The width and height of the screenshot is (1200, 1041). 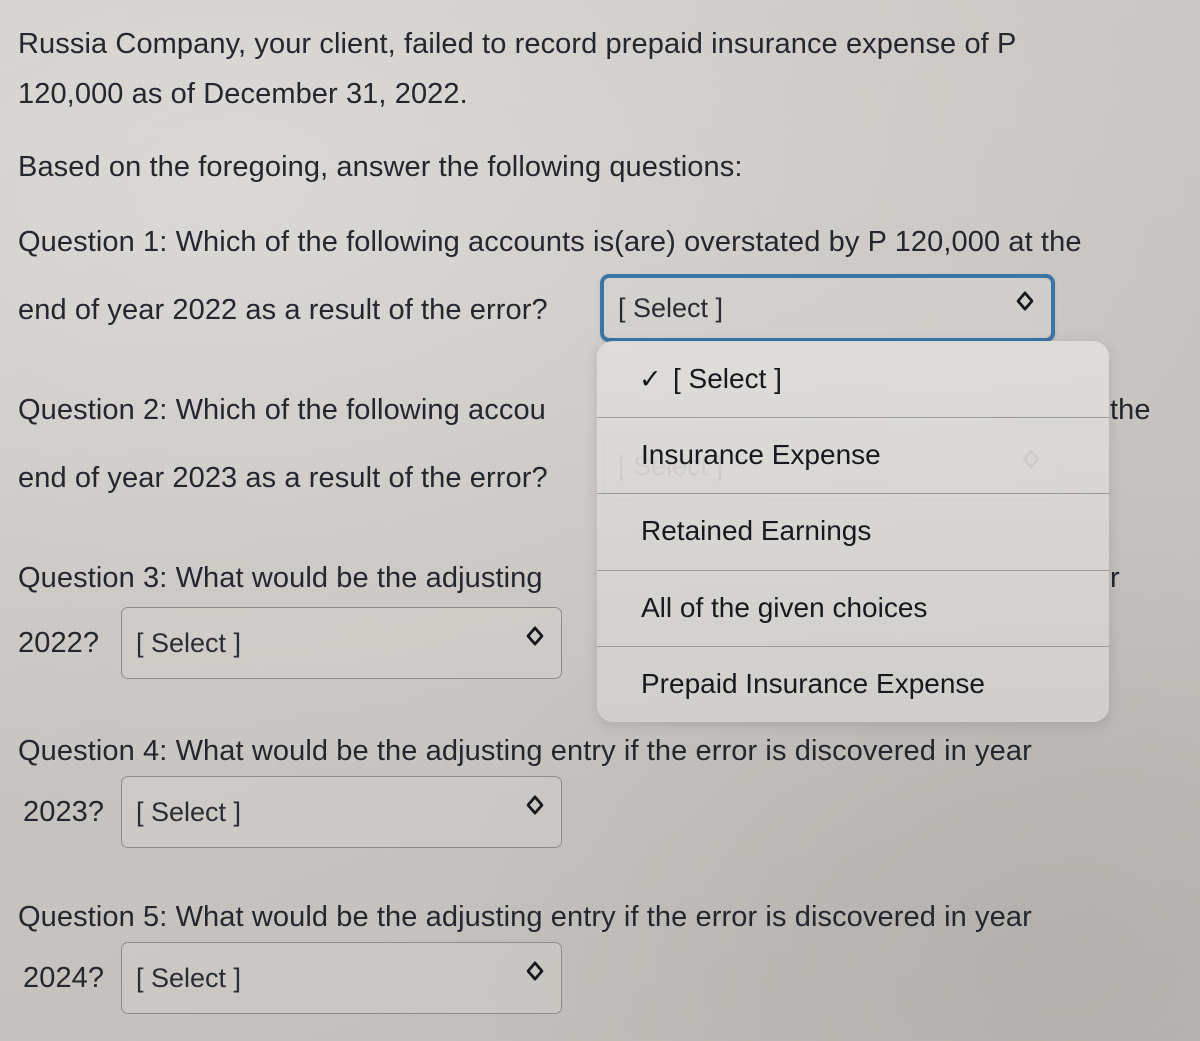 I want to click on dropdown-option-select: ✓ [ Select ], so click(x=853, y=379).